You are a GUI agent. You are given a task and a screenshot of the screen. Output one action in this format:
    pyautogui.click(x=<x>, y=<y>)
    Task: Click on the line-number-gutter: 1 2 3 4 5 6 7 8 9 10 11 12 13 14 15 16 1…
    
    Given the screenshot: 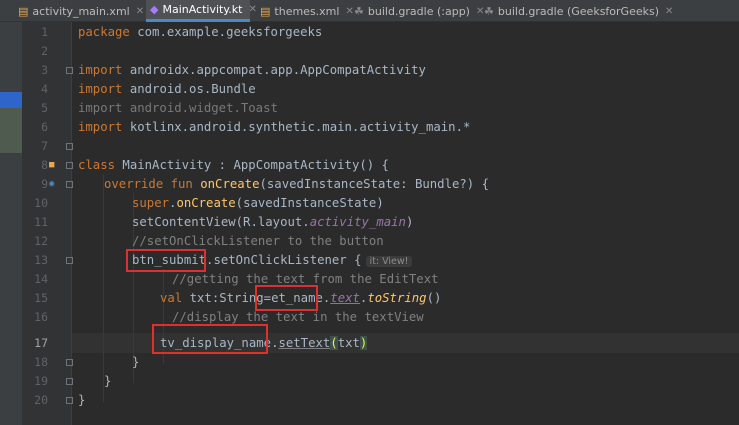 What is the action you would take?
    pyautogui.click(x=47, y=223)
    